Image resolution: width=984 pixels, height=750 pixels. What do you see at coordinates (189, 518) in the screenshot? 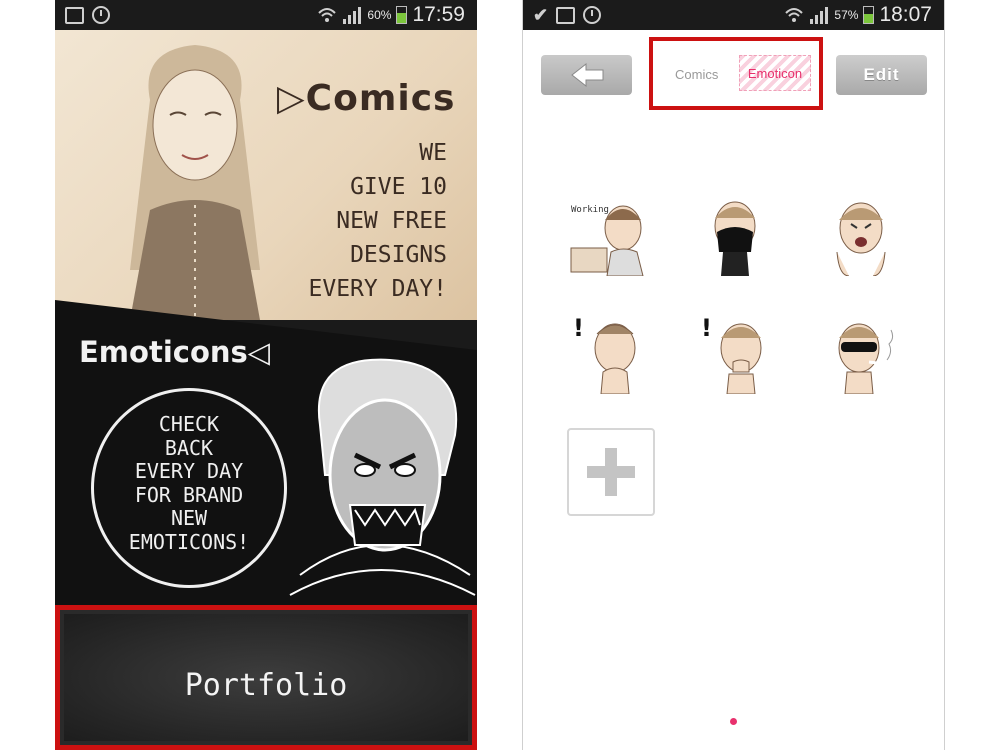
I see `bubble-line: NEW` at bounding box center [189, 518].